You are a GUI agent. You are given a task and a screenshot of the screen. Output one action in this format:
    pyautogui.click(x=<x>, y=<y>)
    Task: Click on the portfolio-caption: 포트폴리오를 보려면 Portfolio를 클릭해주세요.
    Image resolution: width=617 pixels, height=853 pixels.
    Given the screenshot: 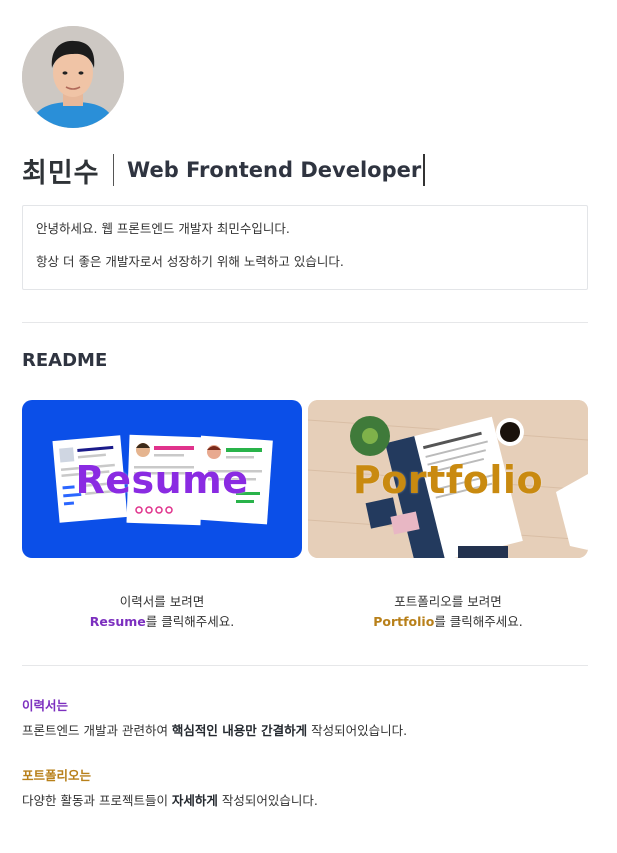 What is the action you would take?
    pyautogui.click(x=448, y=612)
    